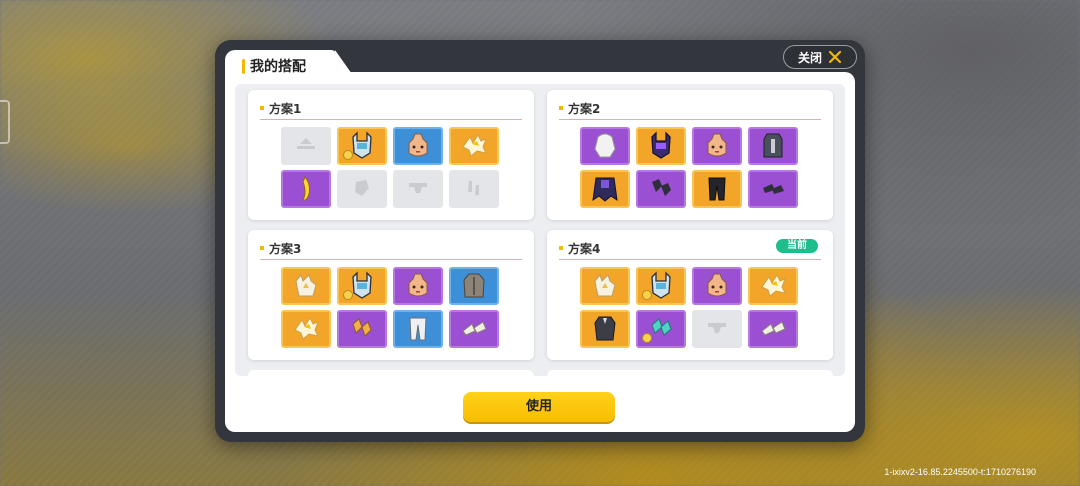 The width and height of the screenshot is (1080, 486). What do you see at coordinates (960, 472) in the screenshot?
I see `version-string: 1-ixixv2-16.85.2245500-t:1710276190` at bounding box center [960, 472].